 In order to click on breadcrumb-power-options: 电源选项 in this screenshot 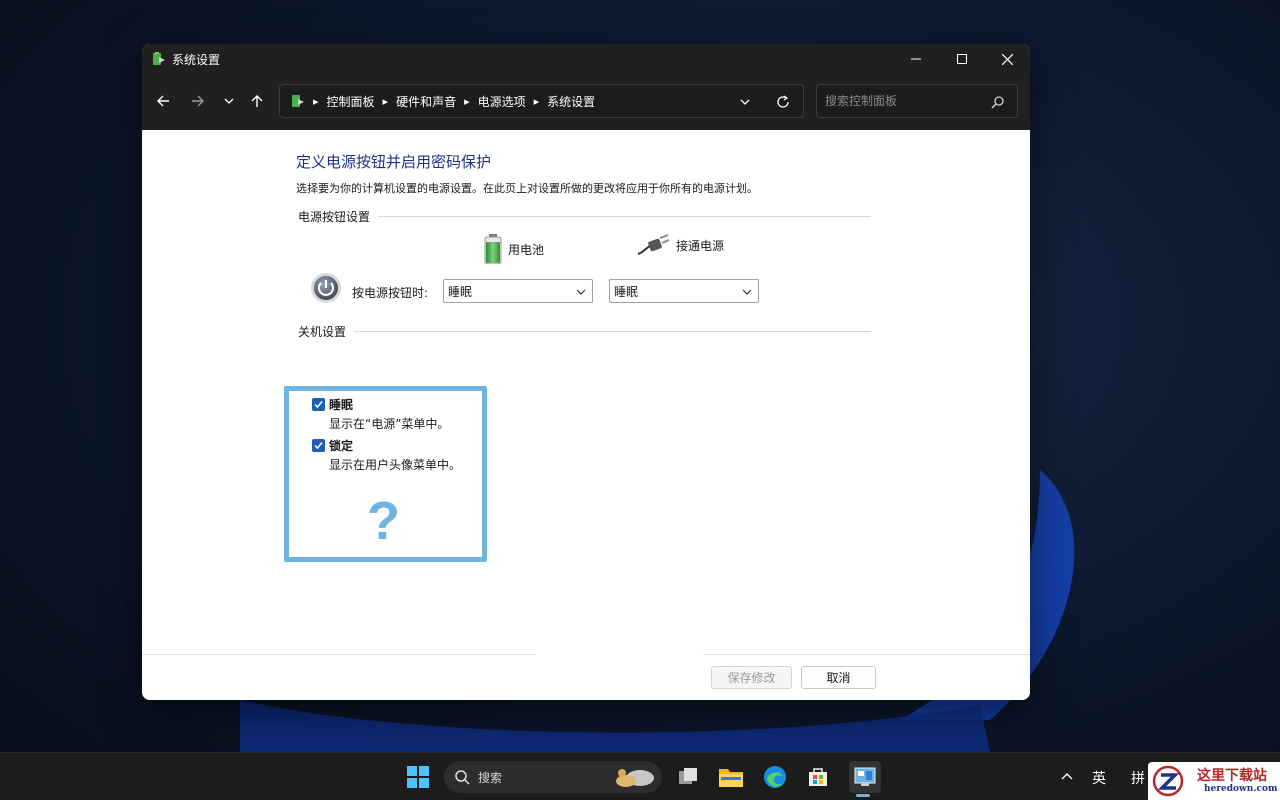, I will do `click(502, 101)`.